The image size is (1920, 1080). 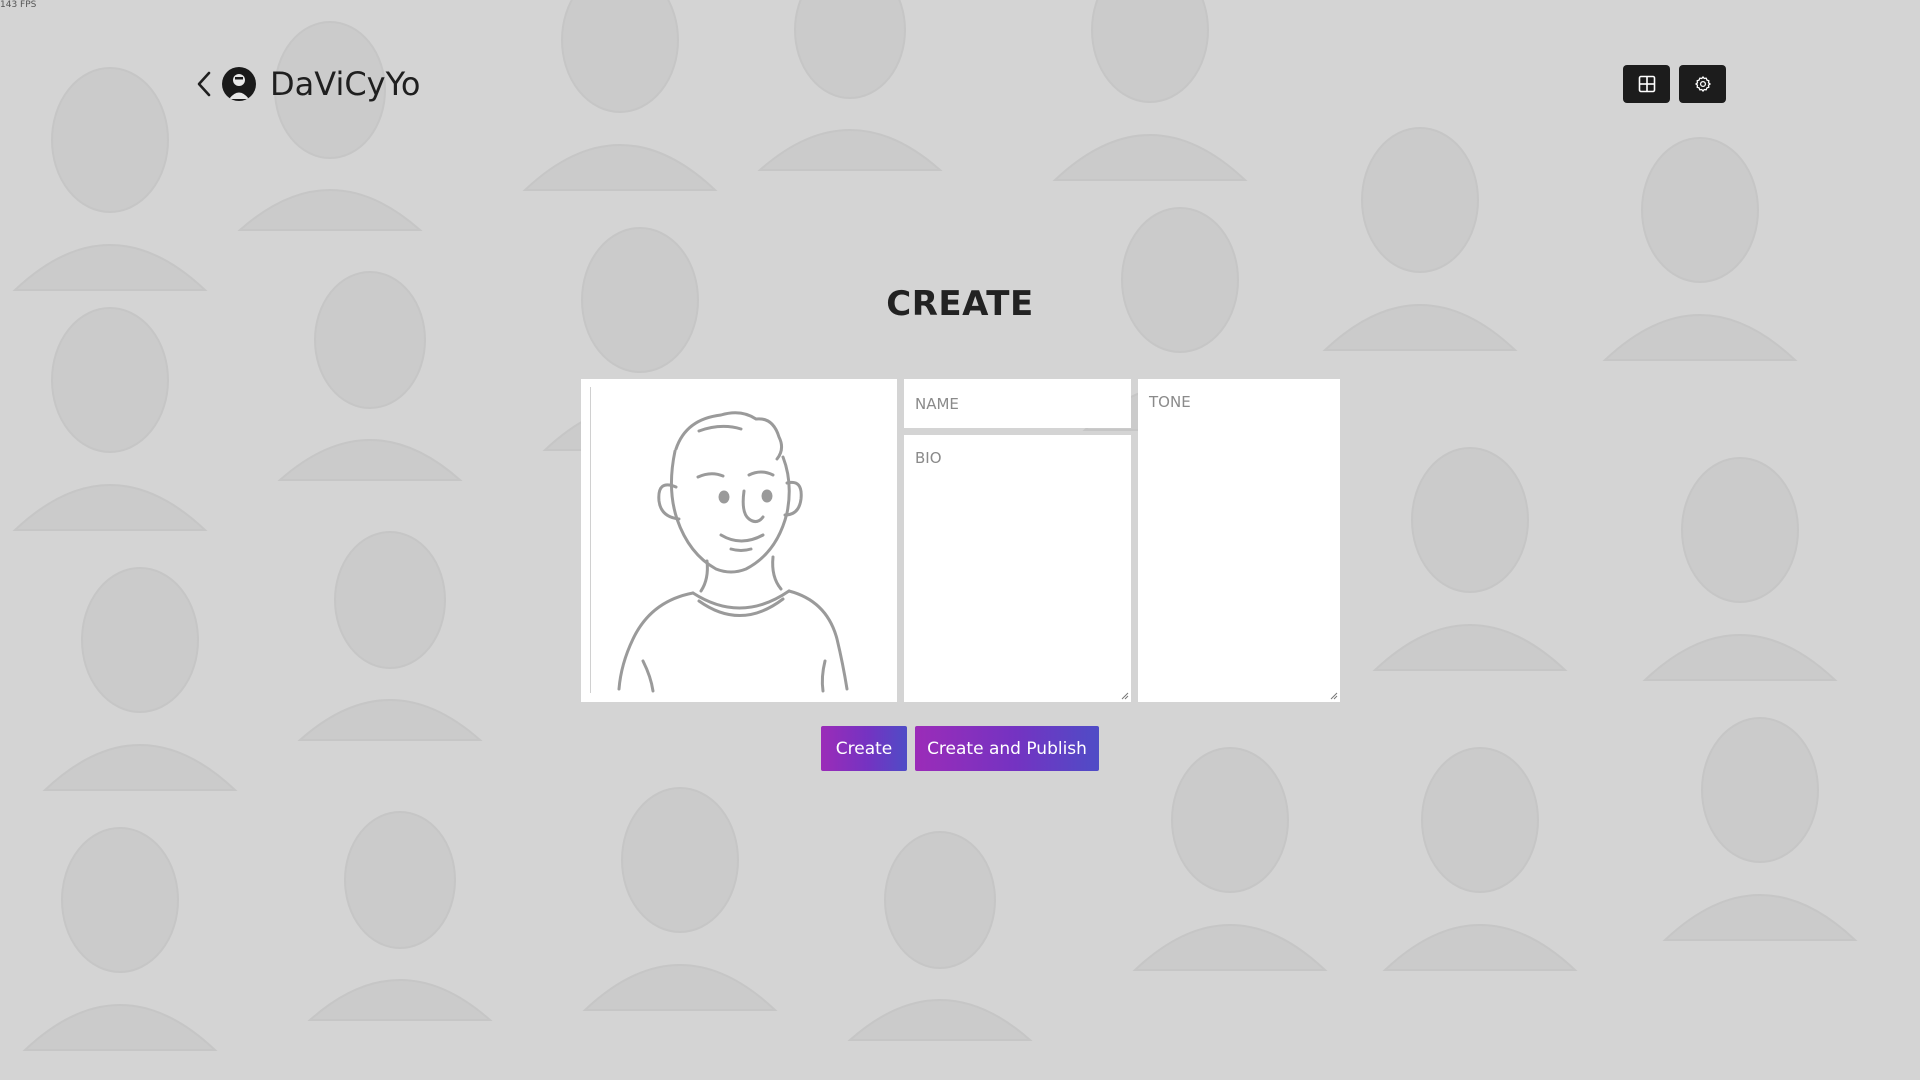 I want to click on person-sketch-icon, so click(x=733, y=552).